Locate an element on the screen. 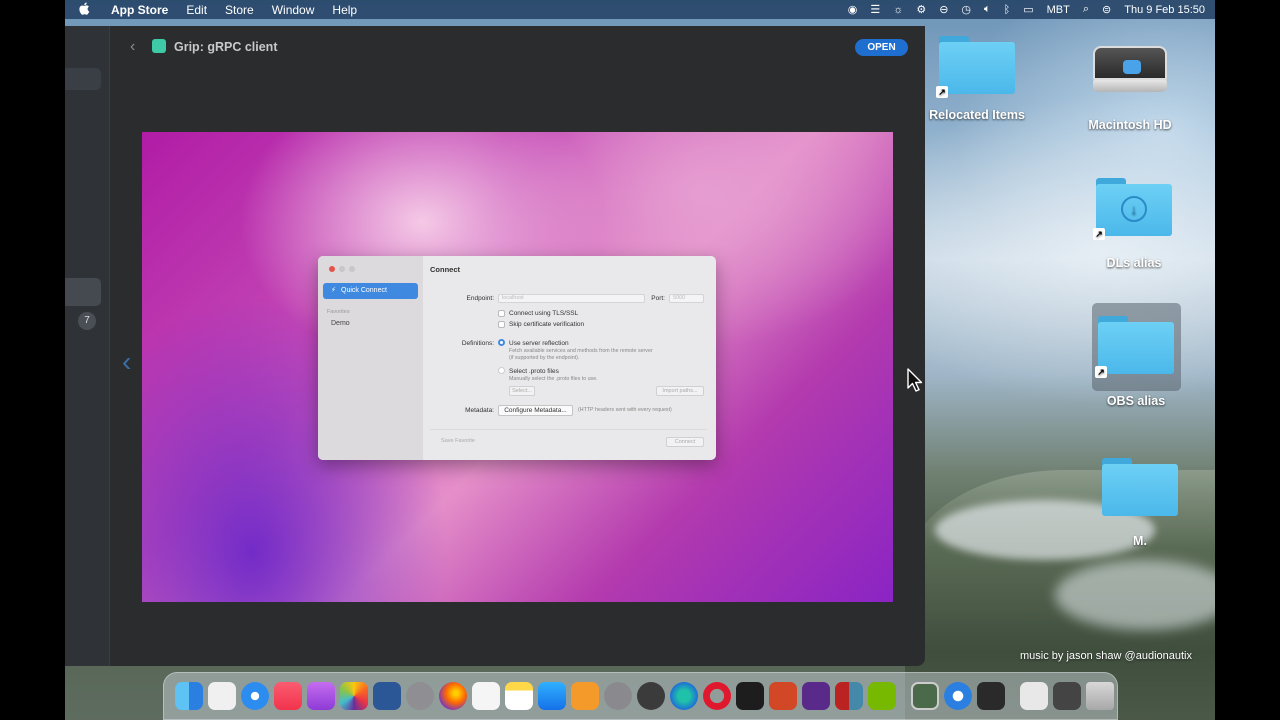  downloads-folder-icon: ↓ ↗ is located at coordinates (1132, 209).